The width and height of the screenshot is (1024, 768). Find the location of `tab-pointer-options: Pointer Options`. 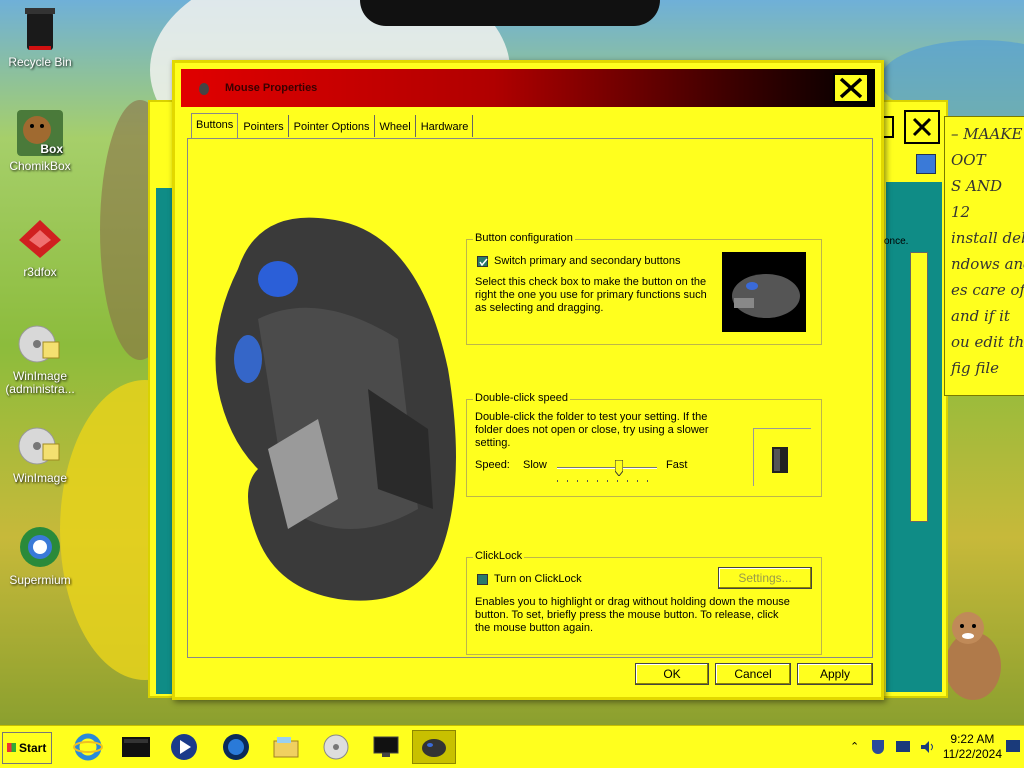

tab-pointer-options: Pointer Options is located at coordinates (332, 126).